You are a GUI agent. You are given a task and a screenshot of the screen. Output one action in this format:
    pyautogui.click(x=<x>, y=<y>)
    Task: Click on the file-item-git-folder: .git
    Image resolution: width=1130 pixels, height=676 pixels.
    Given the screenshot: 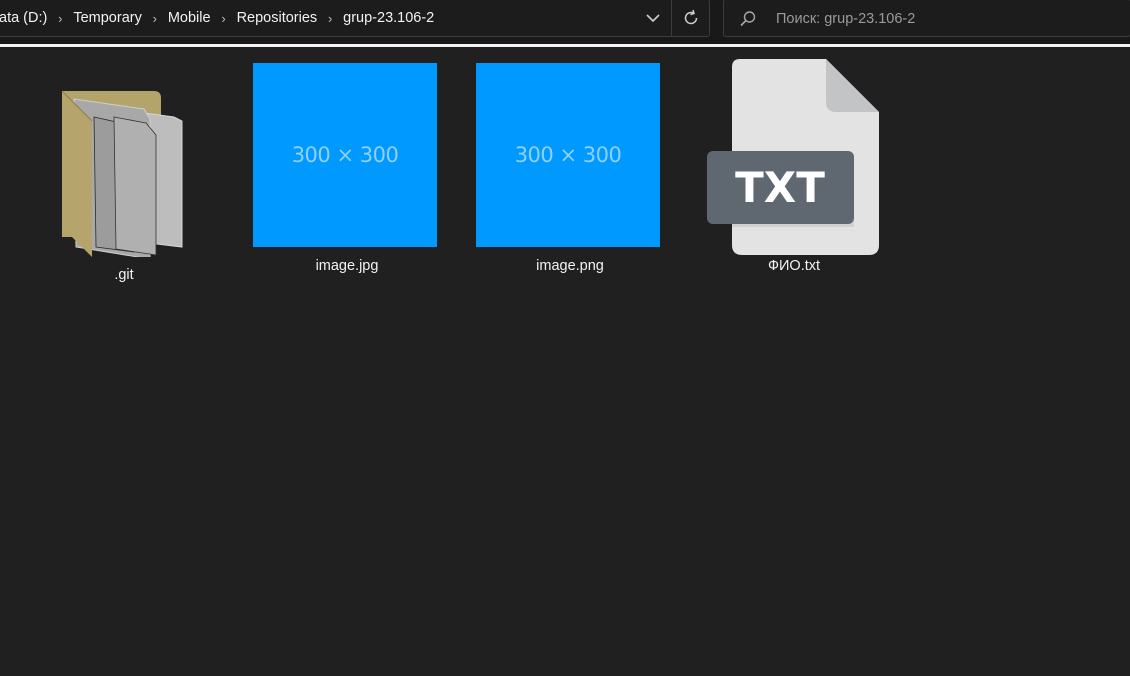 What is the action you would take?
    pyautogui.click(x=124, y=177)
    